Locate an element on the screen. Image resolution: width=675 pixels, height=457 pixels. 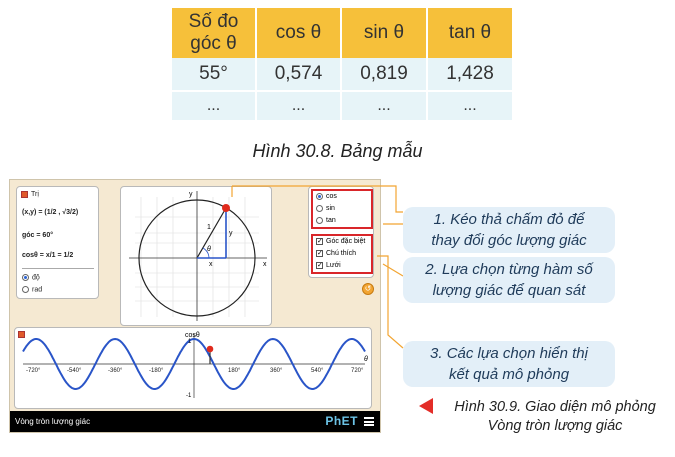
option-sin: sin is located at coordinates (342, 209).